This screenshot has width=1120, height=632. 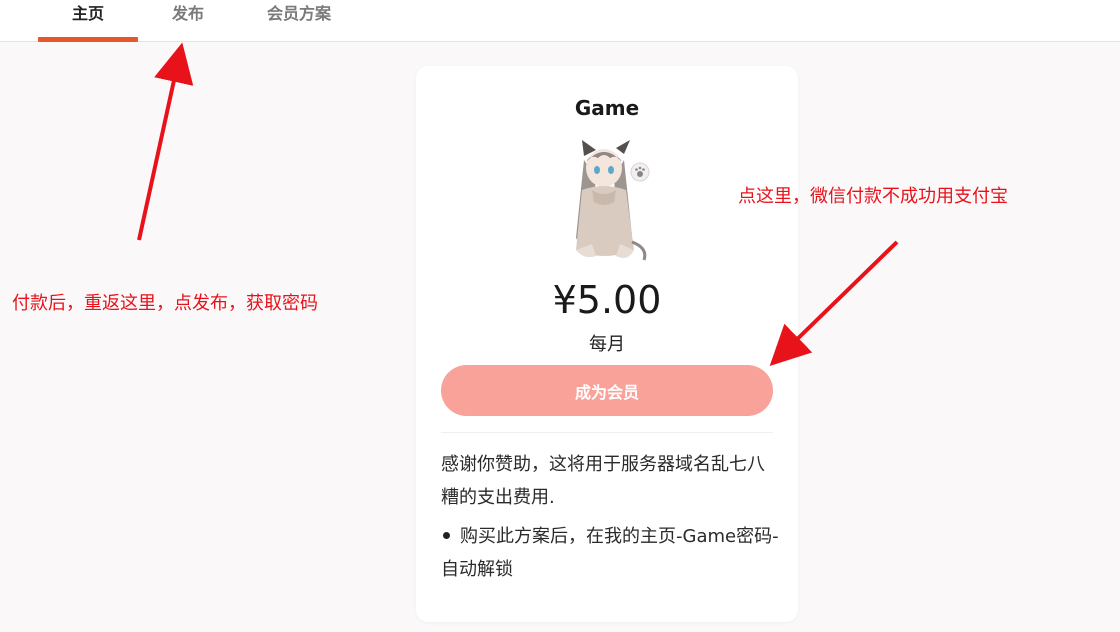 I want to click on annotation-left-note: 付款后，重返这里，点发布，获取密码, so click(x=165, y=303).